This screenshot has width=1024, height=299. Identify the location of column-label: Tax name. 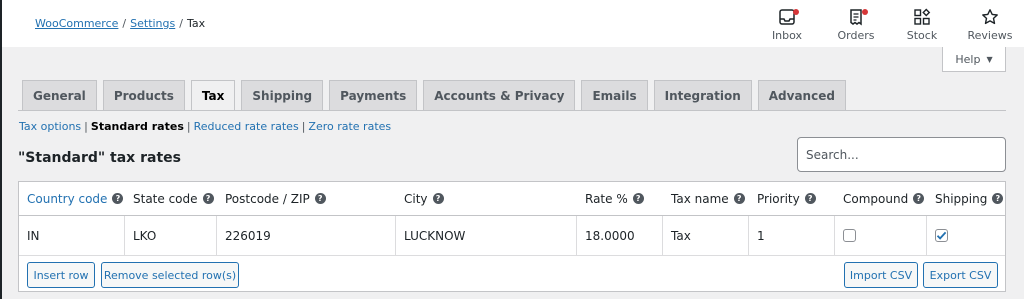
(700, 198).